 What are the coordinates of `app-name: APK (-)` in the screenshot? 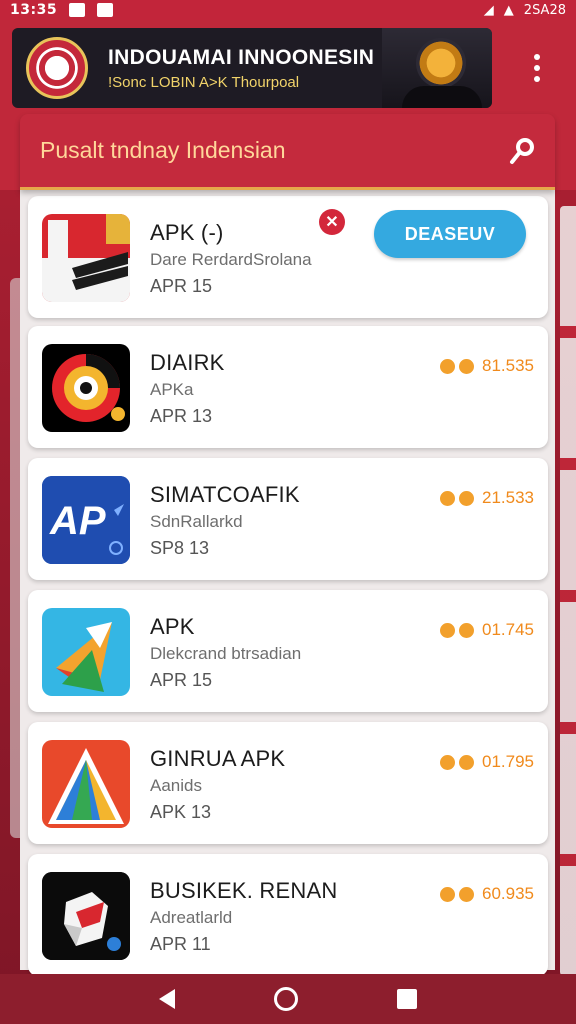 It's located at (187, 232).